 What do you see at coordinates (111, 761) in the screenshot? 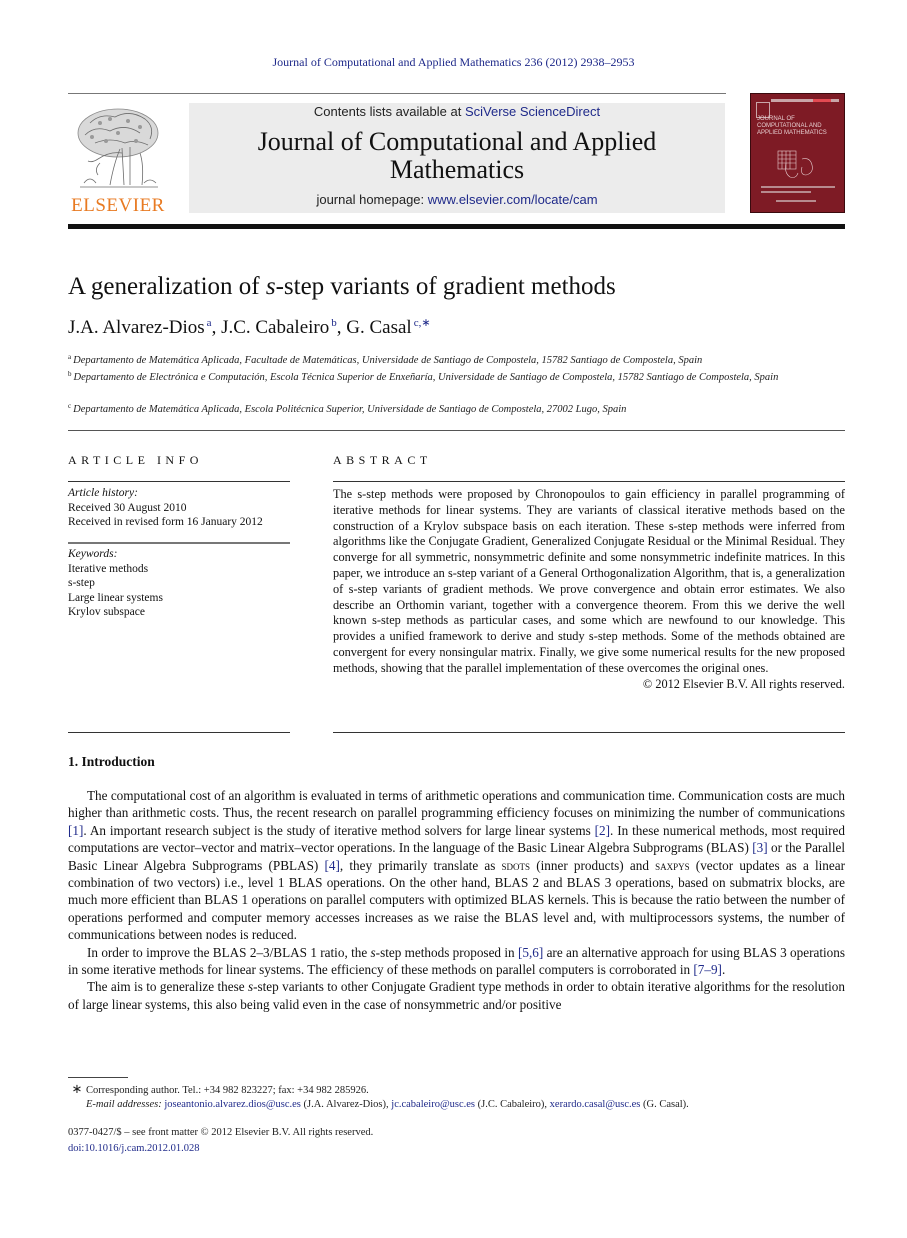
I see `section-heading-introduction: 1. Introduction` at bounding box center [111, 761].